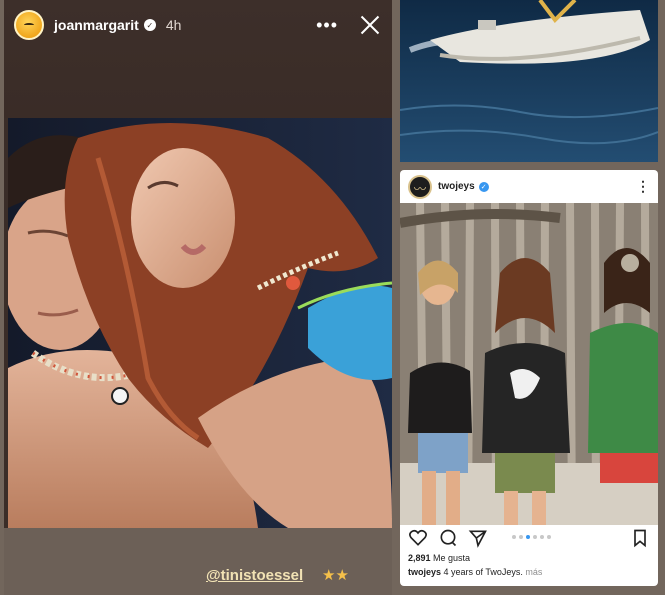 The width and height of the screenshot is (665, 595). Describe the element at coordinates (198, 25) in the screenshot. I see `story-header: joanmargarit ✓ 4h •••` at that location.